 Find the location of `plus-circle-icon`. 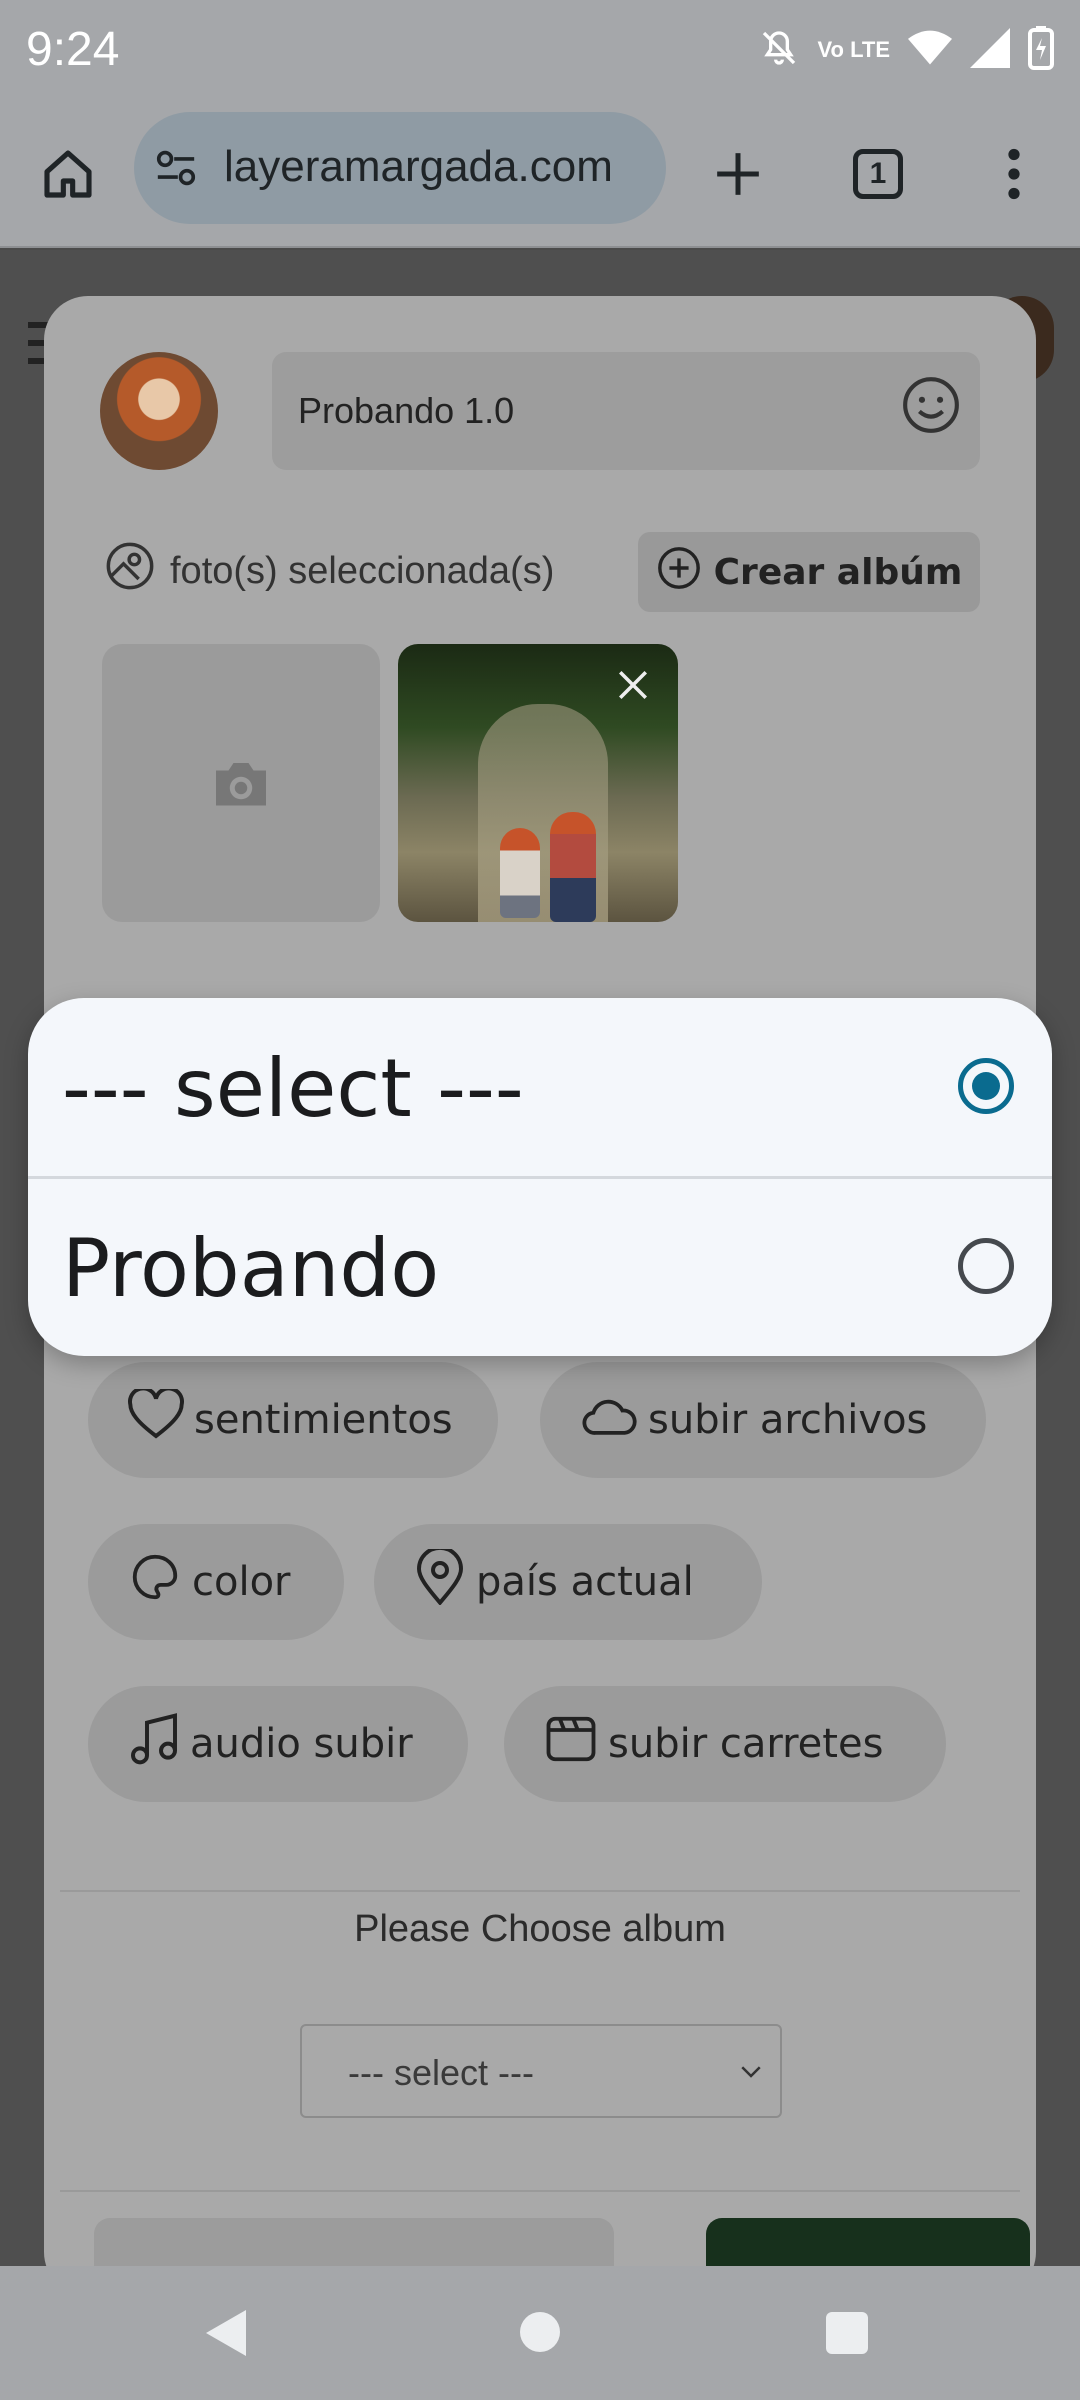

plus-circle-icon is located at coordinates (679, 572).